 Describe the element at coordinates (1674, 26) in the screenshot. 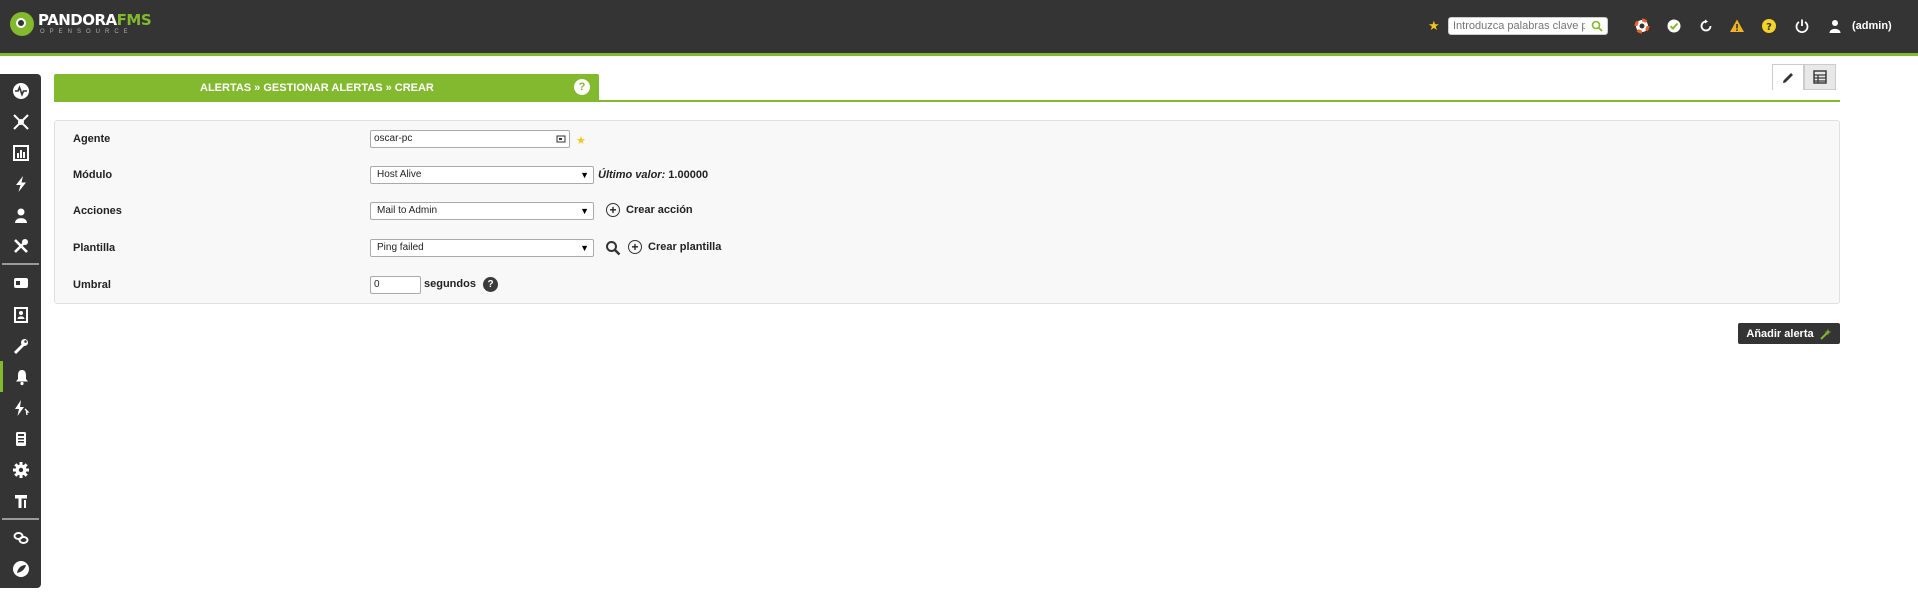

I see `check-icon` at that location.